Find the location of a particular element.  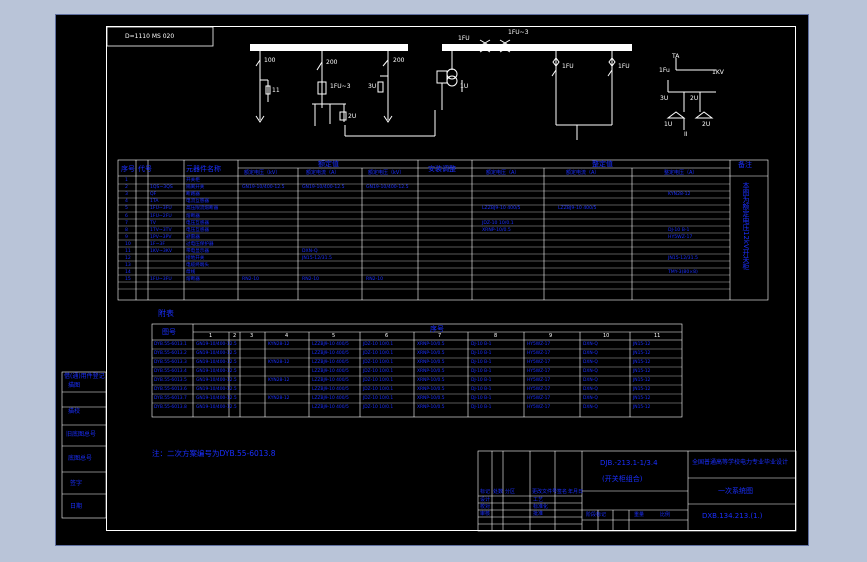

title-phase: 重量 is located at coordinates (639, 515).